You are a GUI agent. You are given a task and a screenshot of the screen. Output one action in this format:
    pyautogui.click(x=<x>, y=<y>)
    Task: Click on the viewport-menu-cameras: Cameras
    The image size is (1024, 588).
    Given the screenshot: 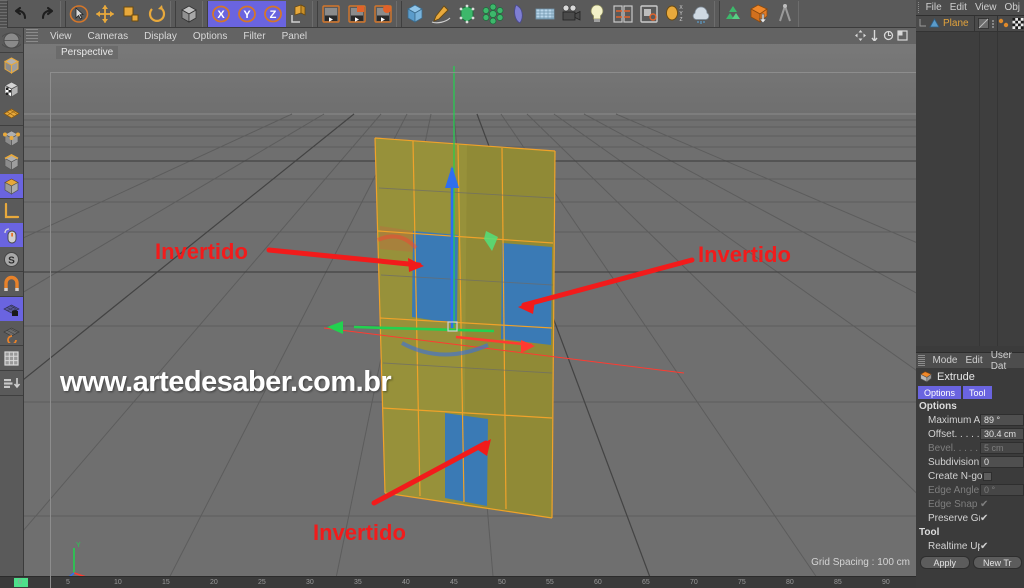 What is the action you would take?
    pyautogui.click(x=108, y=36)
    